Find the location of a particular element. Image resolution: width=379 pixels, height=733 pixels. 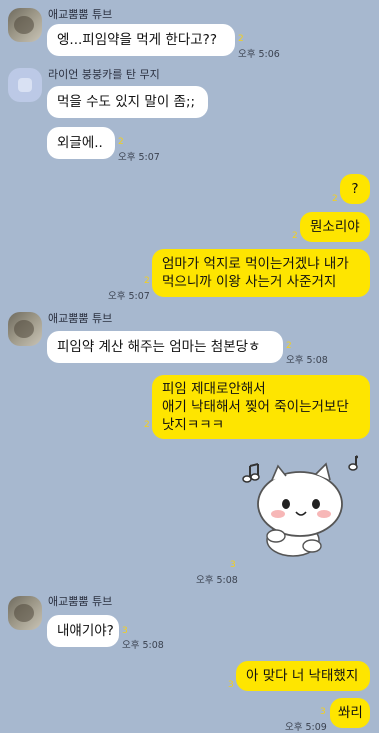

message-time: 오후 5:06 is located at coordinates (259, 54).